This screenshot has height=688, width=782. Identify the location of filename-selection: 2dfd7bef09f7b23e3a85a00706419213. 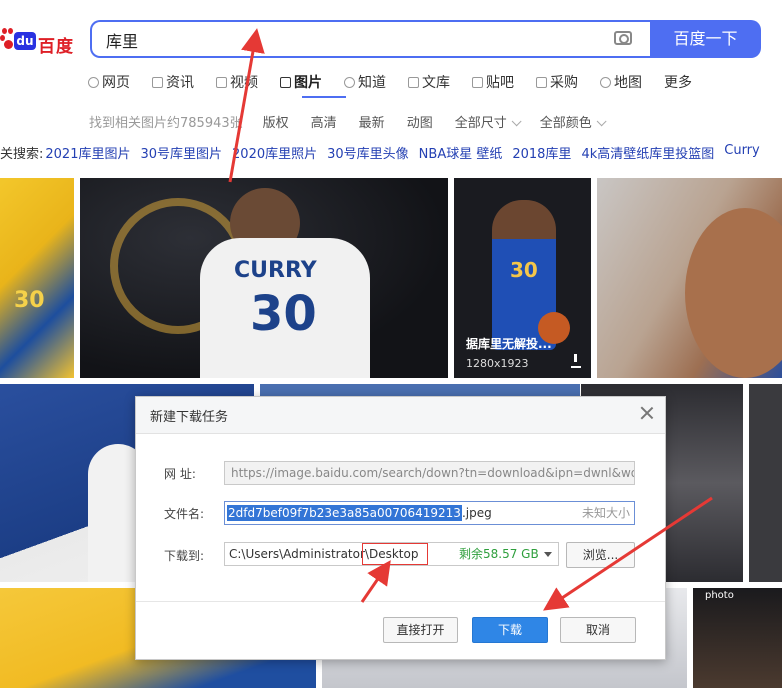
(344, 513).